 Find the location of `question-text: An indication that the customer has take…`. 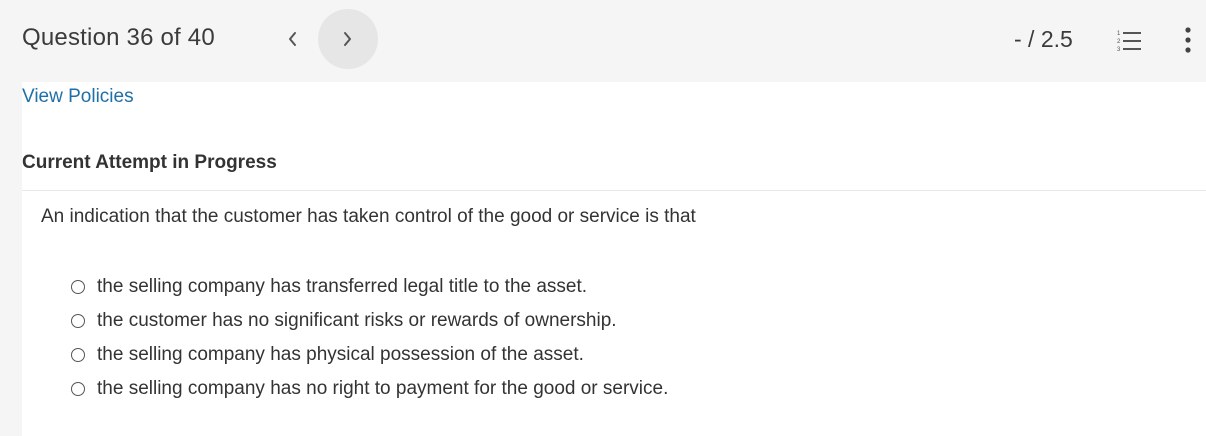

question-text: An indication that the customer has take… is located at coordinates (368, 216).